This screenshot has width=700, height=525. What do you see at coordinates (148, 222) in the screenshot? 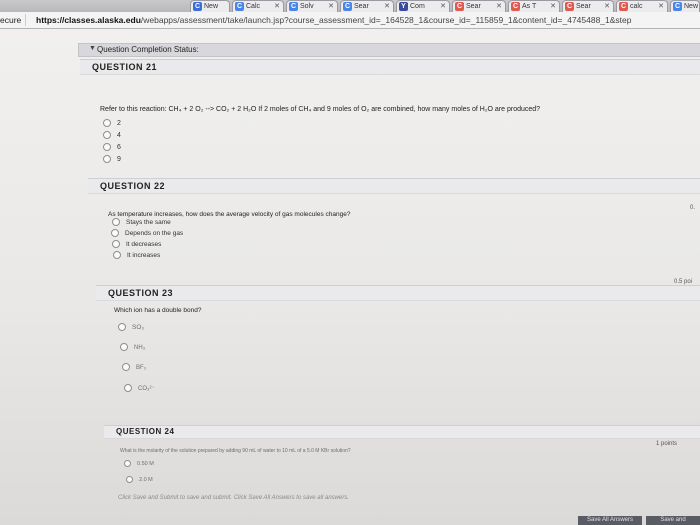
I see `option-label: Stays the same` at bounding box center [148, 222].